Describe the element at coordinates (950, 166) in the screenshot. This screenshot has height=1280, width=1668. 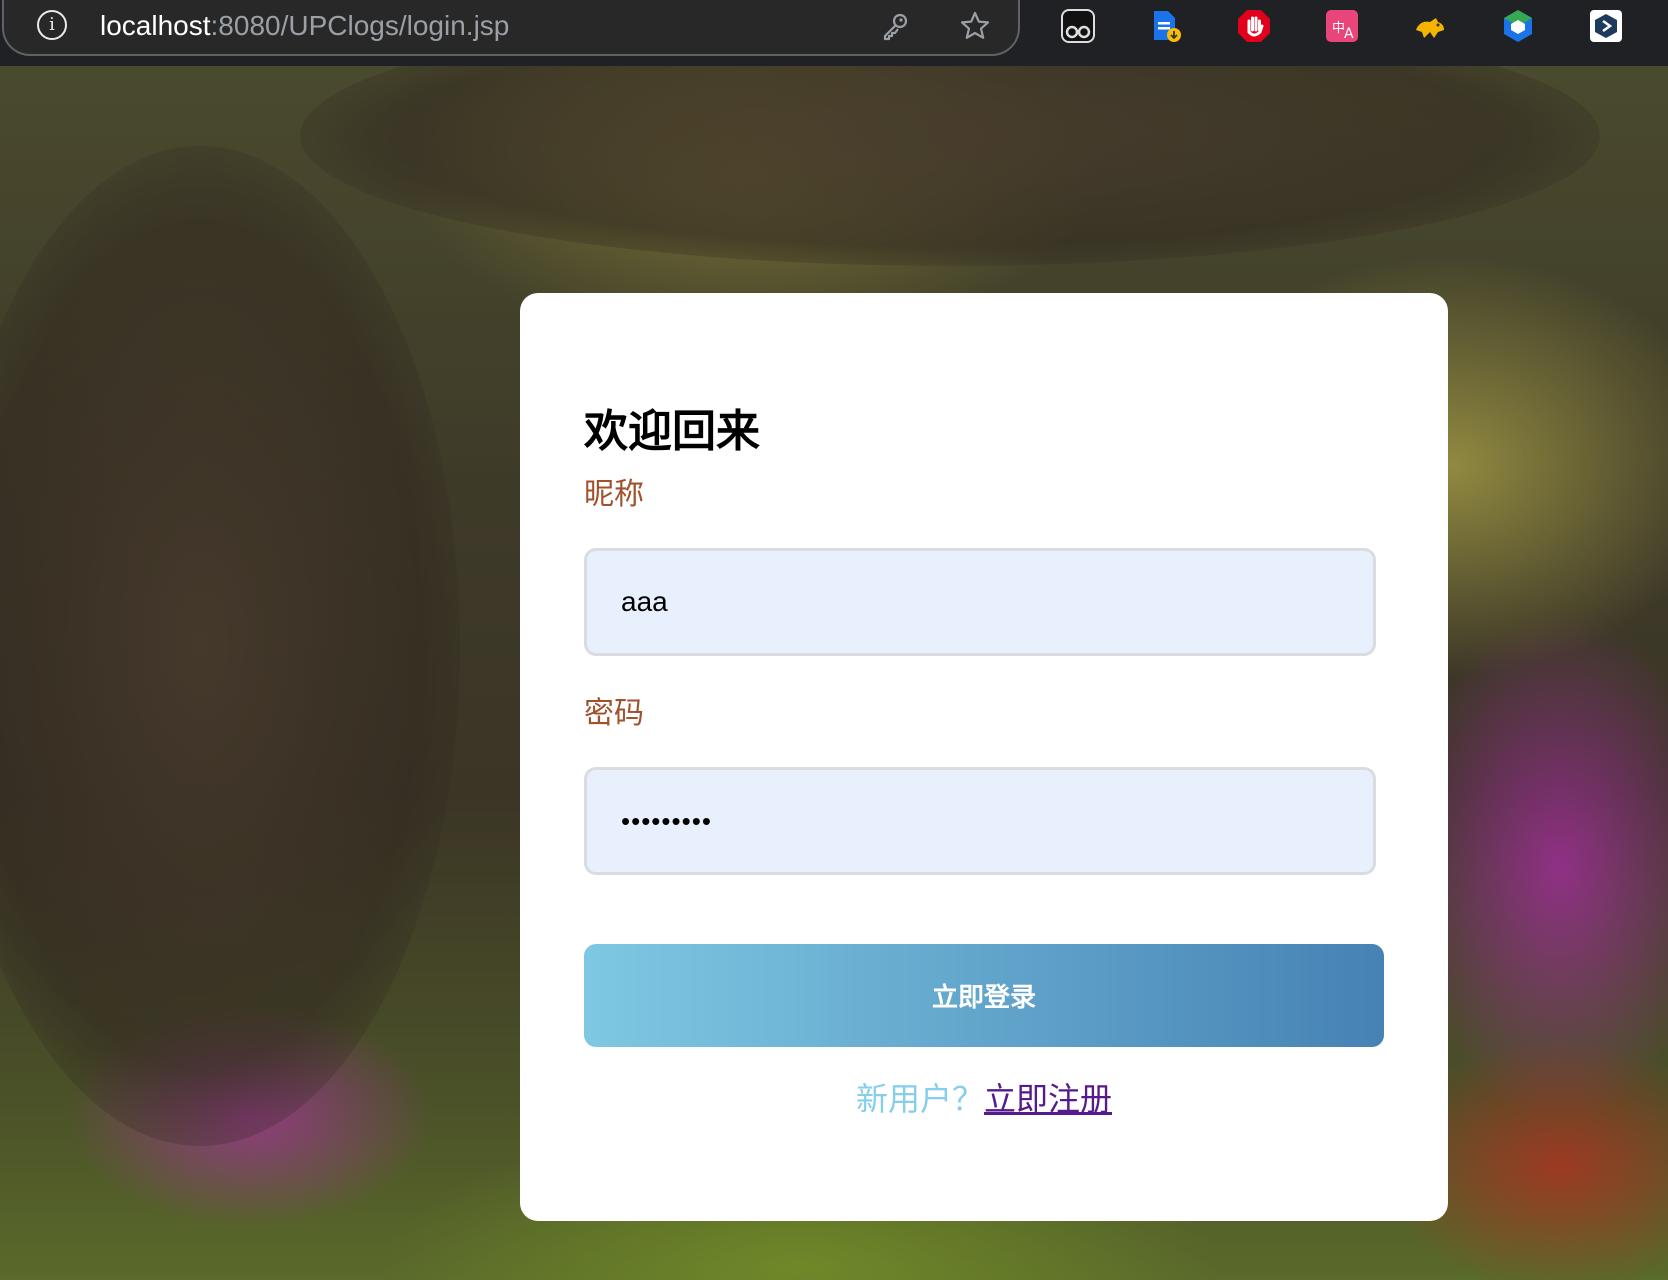
I see `tree-branch-image` at that location.